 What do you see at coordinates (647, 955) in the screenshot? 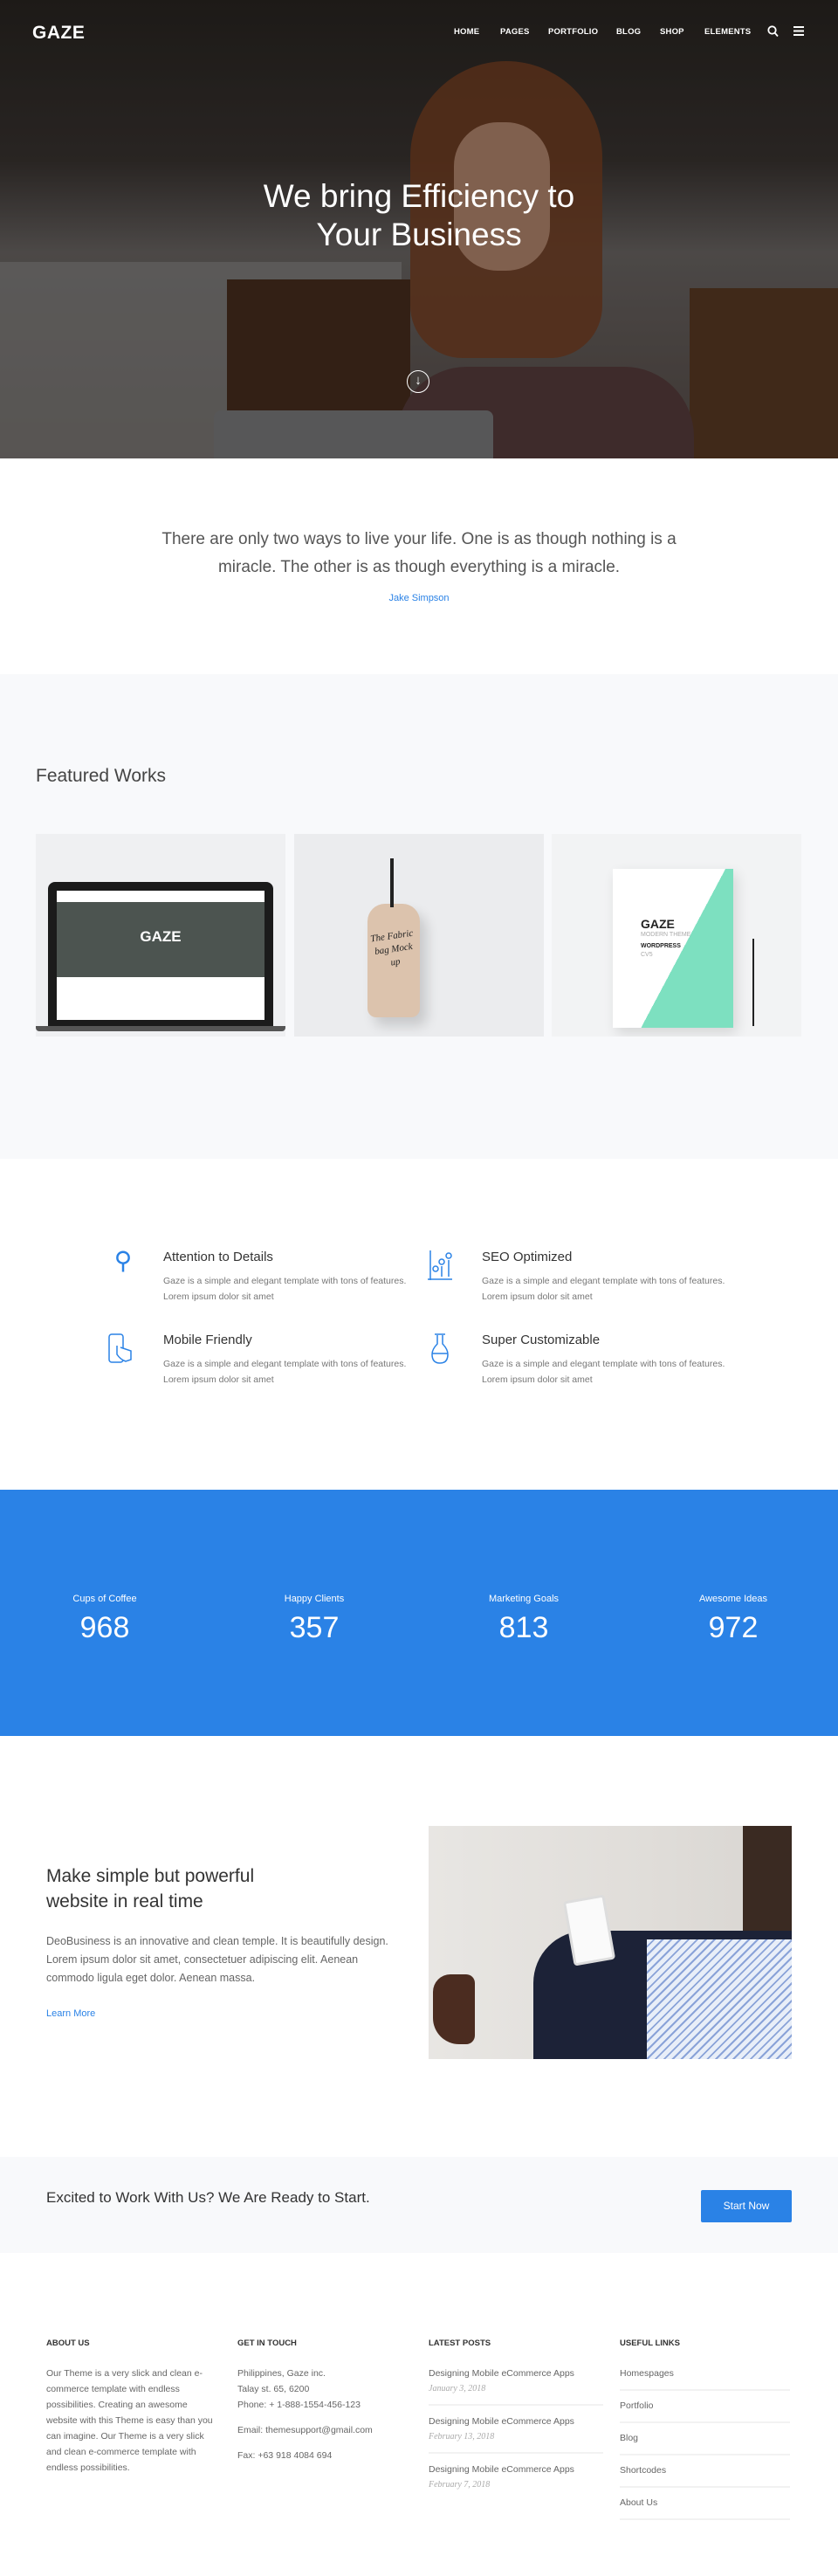
I see `work-cv-sub3: CV5` at bounding box center [647, 955].